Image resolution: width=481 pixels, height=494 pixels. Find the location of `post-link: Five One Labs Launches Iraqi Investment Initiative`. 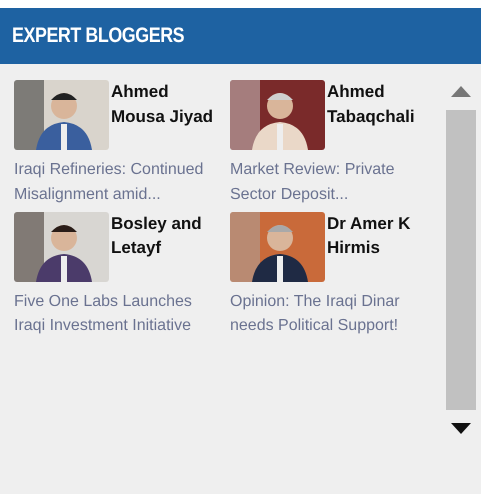

post-link: Five One Labs Launches Iraqi Investment Initiative is located at coordinates (115, 315).